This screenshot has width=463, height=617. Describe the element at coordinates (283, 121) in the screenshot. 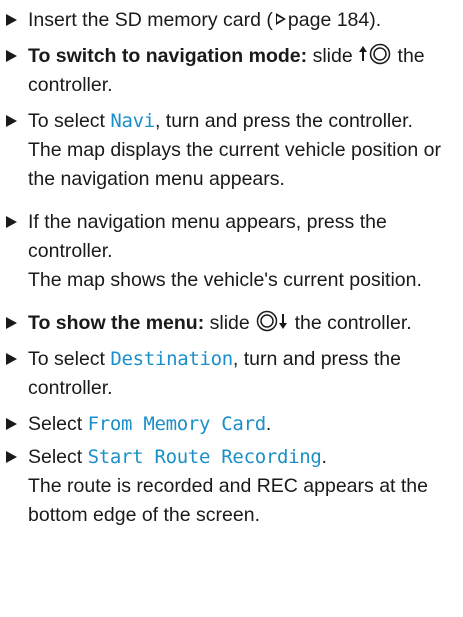

I see `step-text-end: , turn and press the controller.` at that location.